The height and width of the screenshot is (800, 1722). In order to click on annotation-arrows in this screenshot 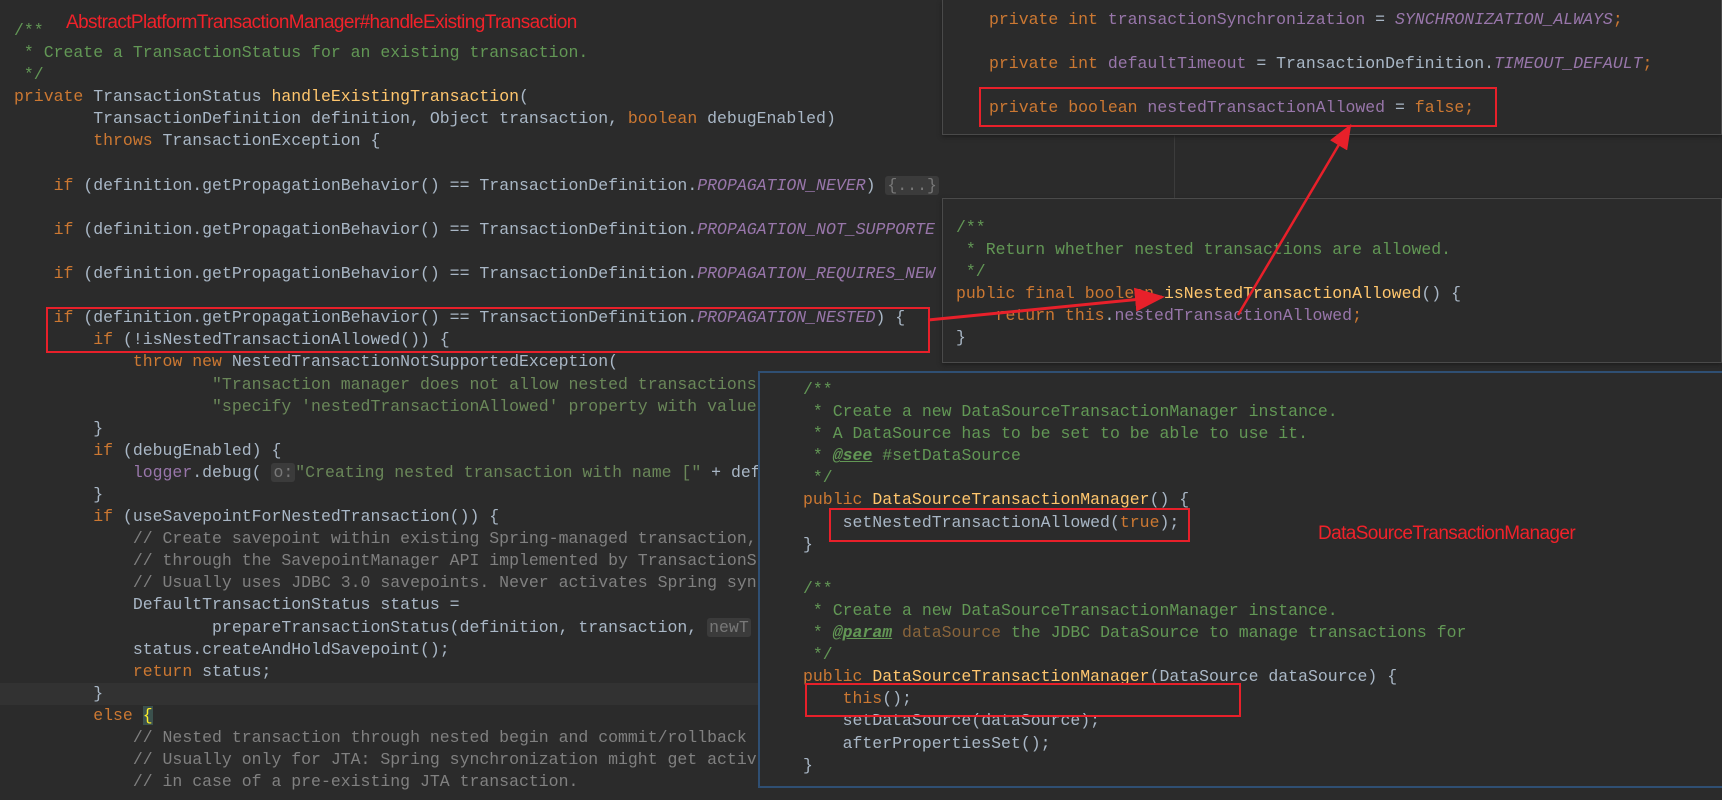, I will do `click(1139, 222)`.